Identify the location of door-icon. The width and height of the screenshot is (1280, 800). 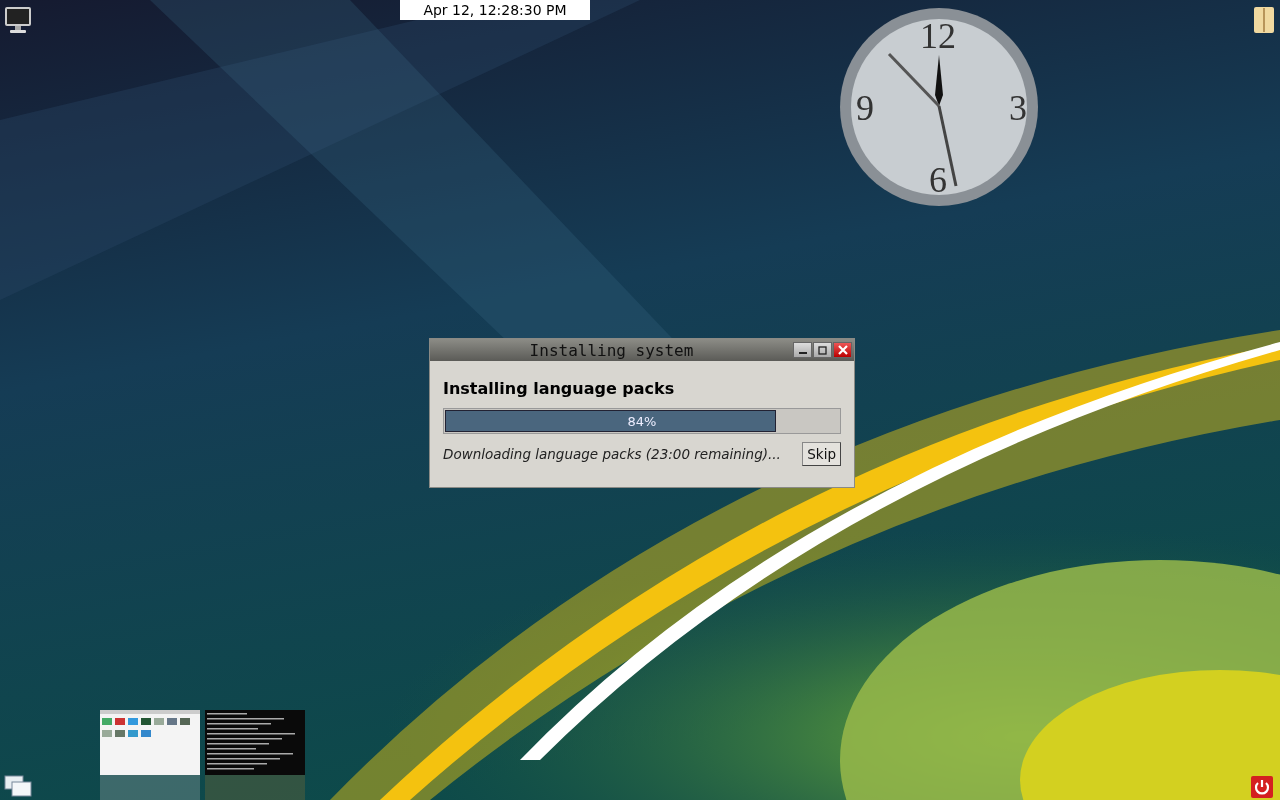
(1264, 20).